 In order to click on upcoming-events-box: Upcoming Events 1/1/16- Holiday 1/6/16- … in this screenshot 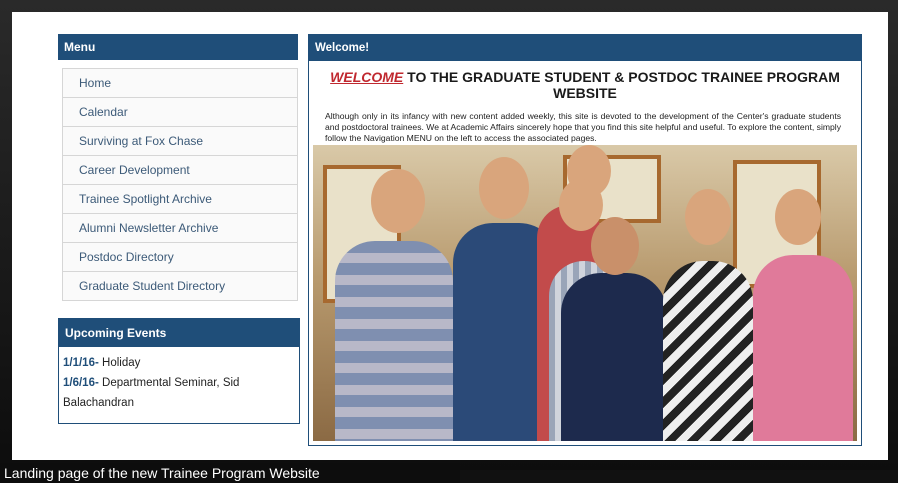, I will do `click(179, 371)`.